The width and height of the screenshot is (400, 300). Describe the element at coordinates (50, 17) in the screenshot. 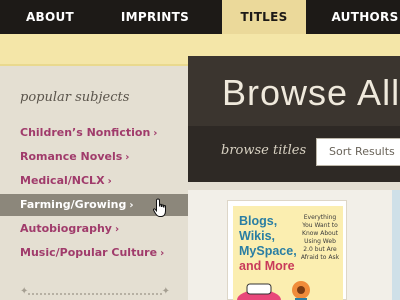

I see `nav-about: ABOUT` at that location.